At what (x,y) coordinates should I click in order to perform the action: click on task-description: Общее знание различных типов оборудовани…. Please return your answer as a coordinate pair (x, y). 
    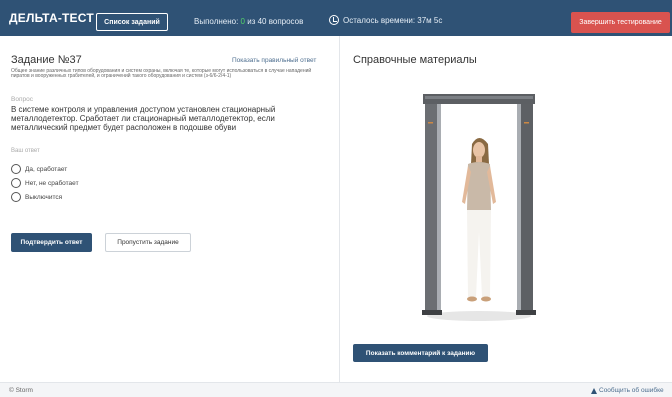
    Looking at the image, I should click on (161, 74).